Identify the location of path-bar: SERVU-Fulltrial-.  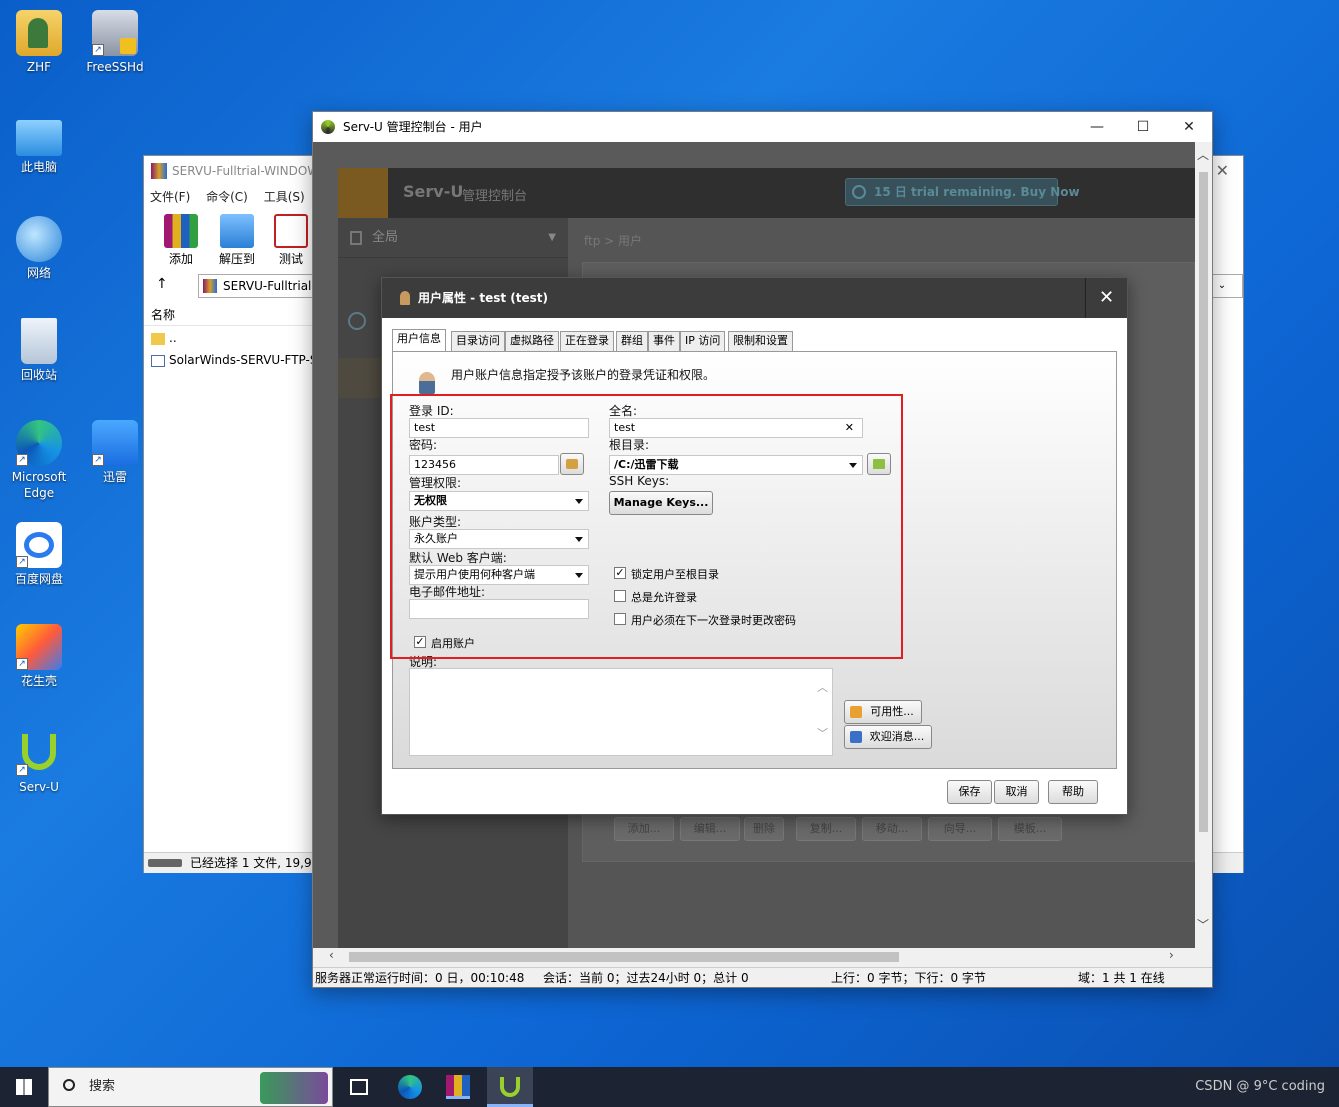
(258, 286).